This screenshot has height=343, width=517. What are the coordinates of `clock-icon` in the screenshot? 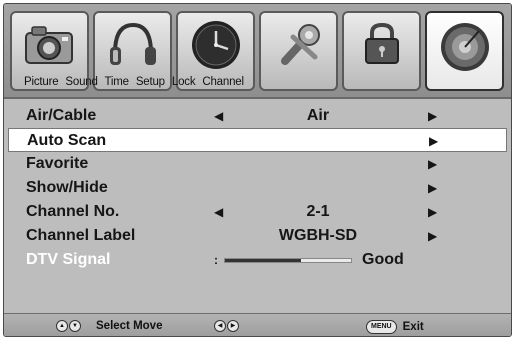 It's located at (216, 45).